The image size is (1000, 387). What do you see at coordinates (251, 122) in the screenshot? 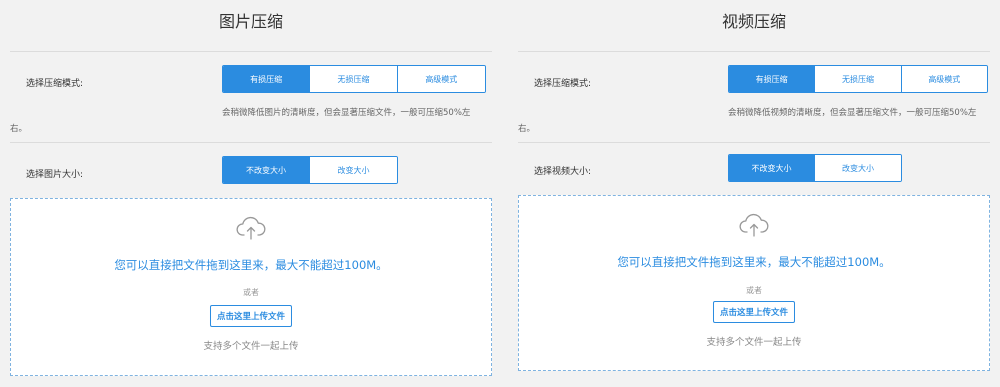
I see `mode-description: 会稍微降低图片的清晰度，但会显著压缩文件，一般可压缩50%左 右。` at bounding box center [251, 122].